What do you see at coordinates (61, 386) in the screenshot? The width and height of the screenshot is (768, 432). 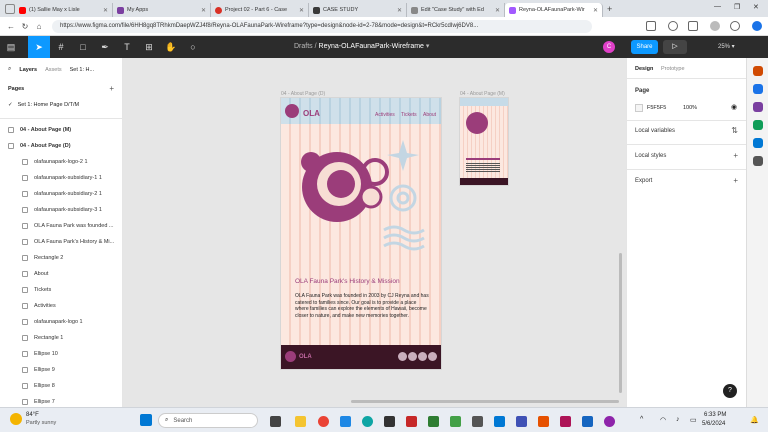 I see `layer-item: Ellipse 8` at bounding box center [61, 386].